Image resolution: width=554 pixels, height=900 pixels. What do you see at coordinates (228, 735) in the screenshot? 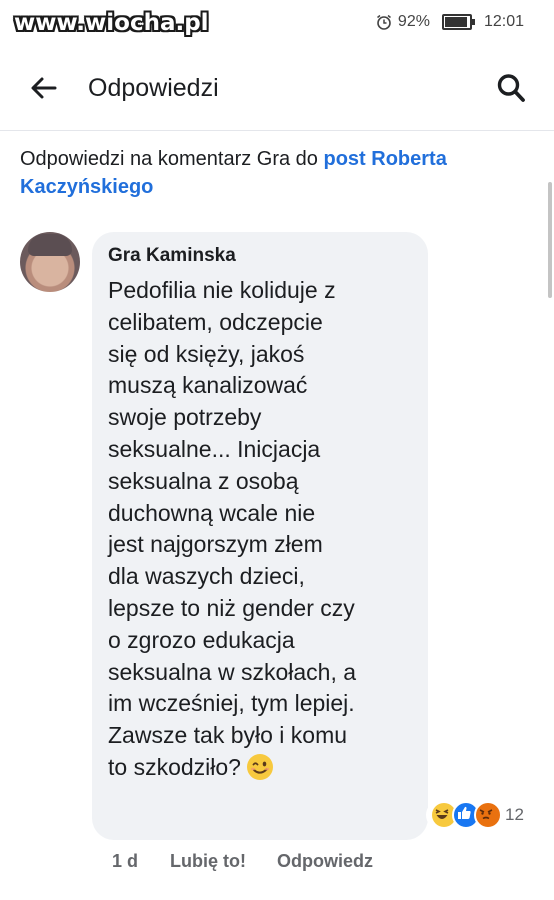
I see `comment-line: Zawsze tak było i komu` at bounding box center [228, 735].